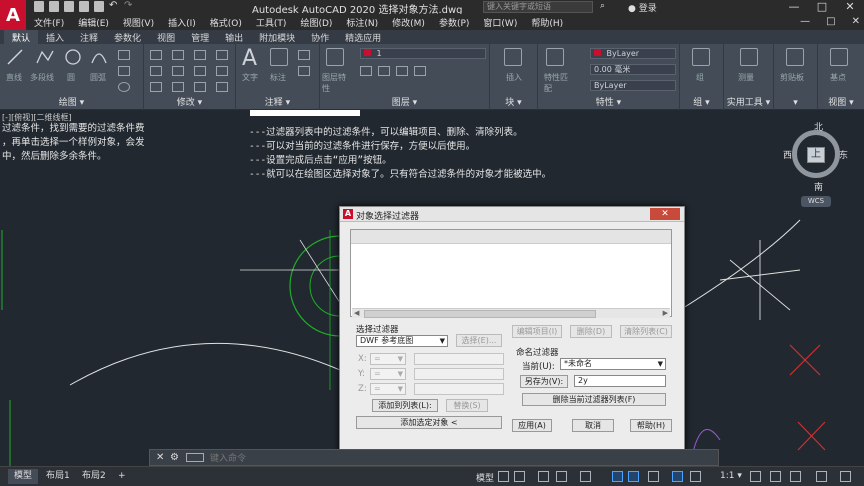 This screenshot has width=864, height=486. Describe the element at coordinates (816, 201) in the screenshot. I see `wcs-menu: WCS` at that location.